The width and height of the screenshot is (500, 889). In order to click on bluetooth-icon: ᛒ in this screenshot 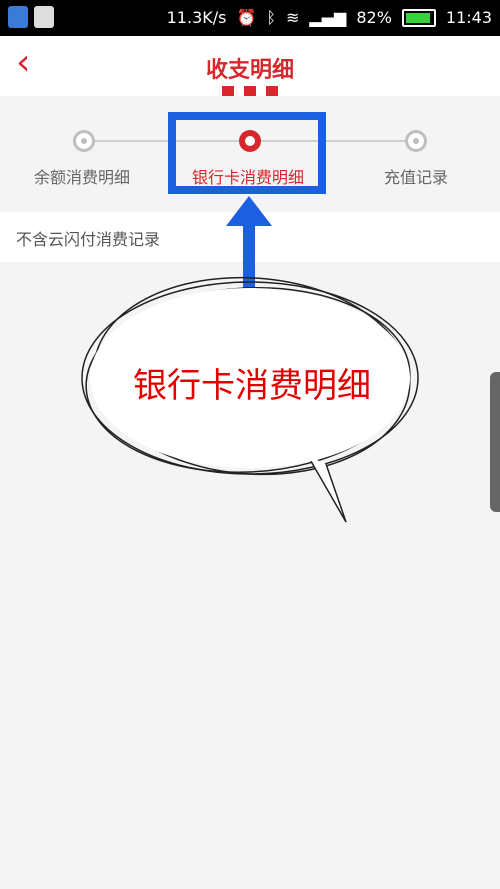, I will do `click(271, 17)`.